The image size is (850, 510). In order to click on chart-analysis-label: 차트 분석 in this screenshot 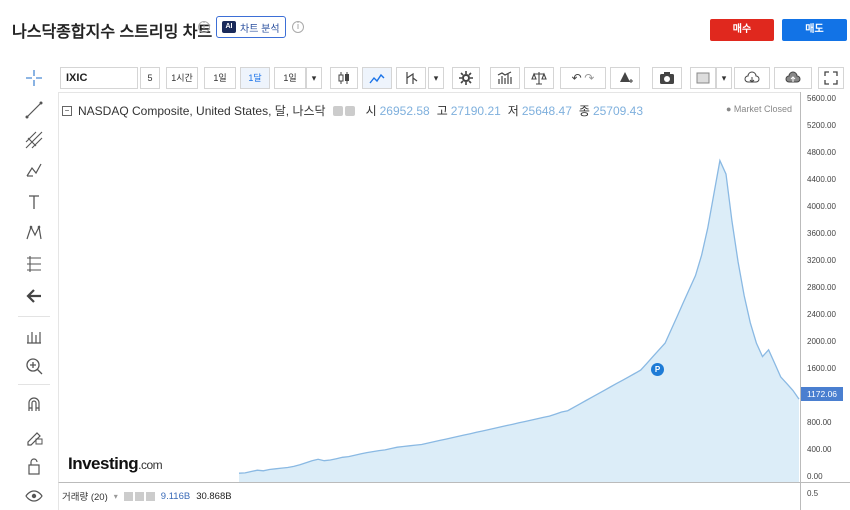, I will do `click(260, 29)`.